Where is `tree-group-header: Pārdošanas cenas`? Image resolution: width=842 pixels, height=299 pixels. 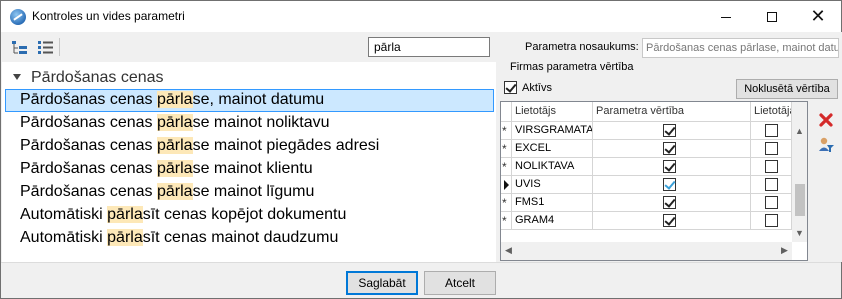 tree-group-header: Pārdošanas cenas is located at coordinates (249, 78).